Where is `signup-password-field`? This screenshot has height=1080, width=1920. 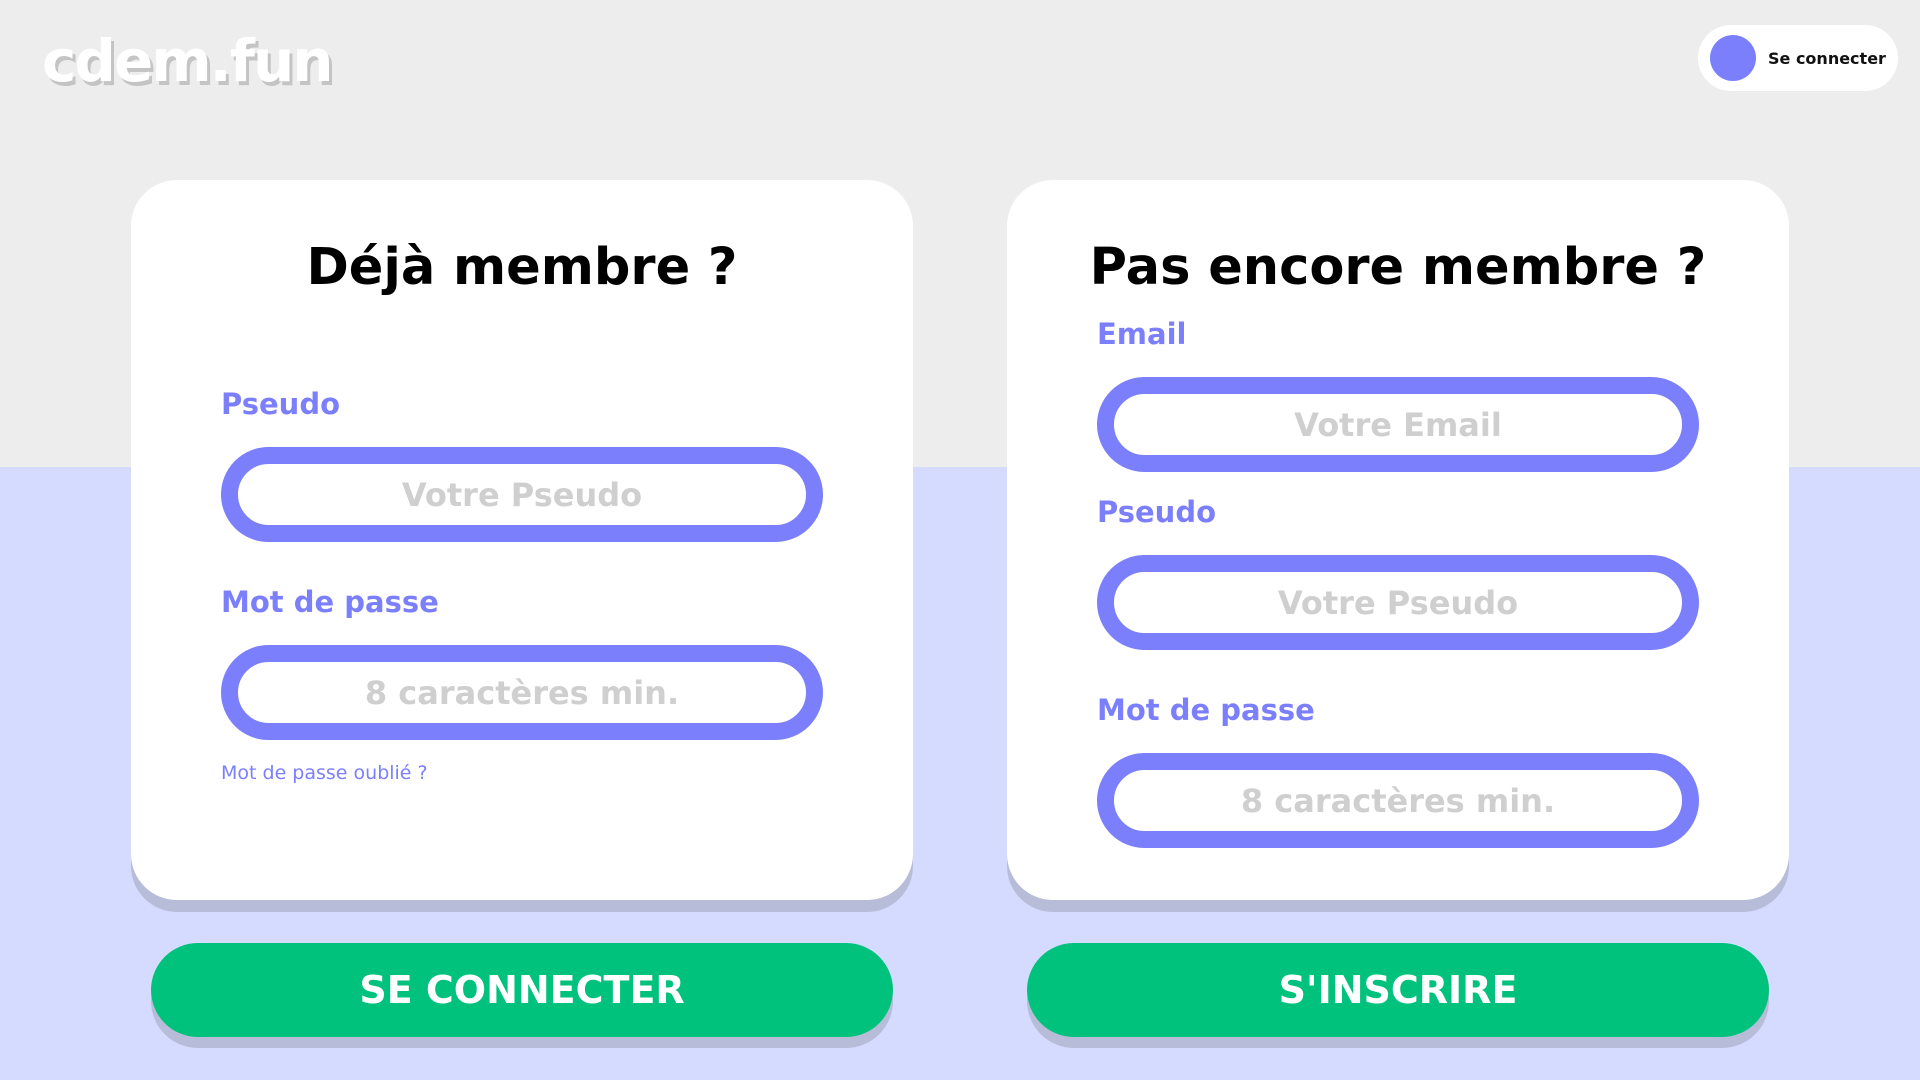
signup-password-field is located at coordinates (1398, 800).